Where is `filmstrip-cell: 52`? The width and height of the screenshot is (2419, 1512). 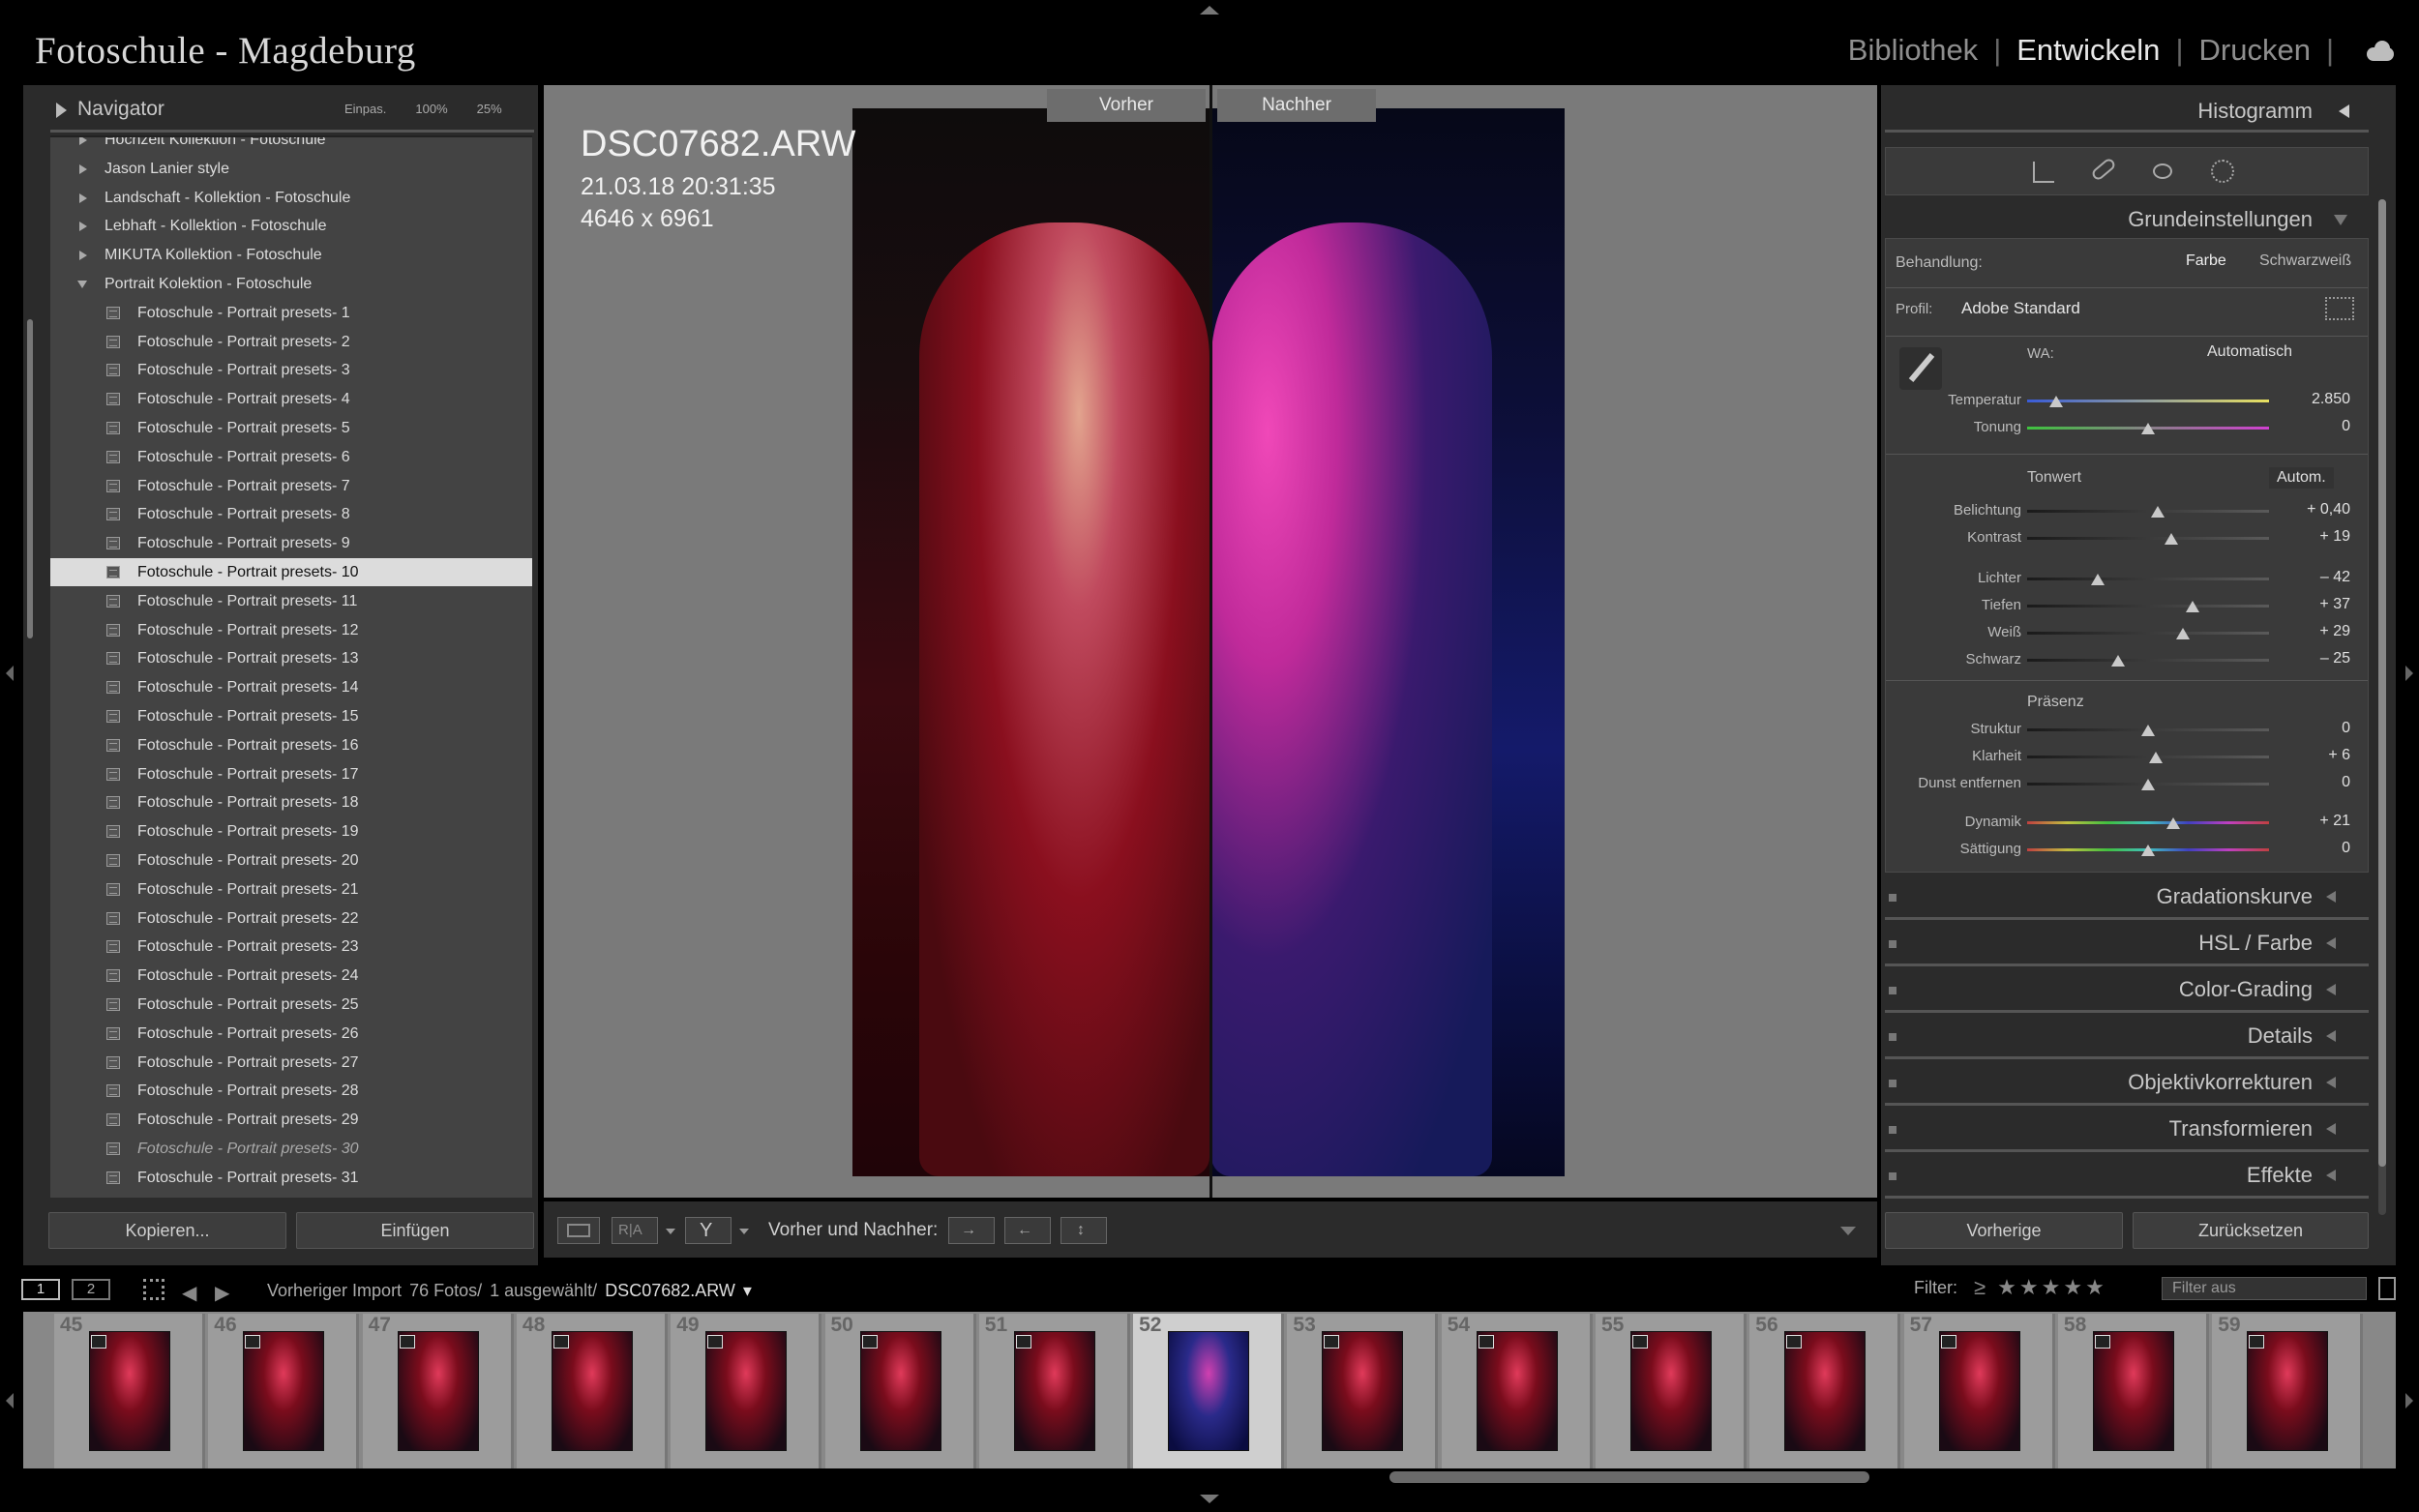 filmstrip-cell: 52 is located at coordinates (1209, 1391).